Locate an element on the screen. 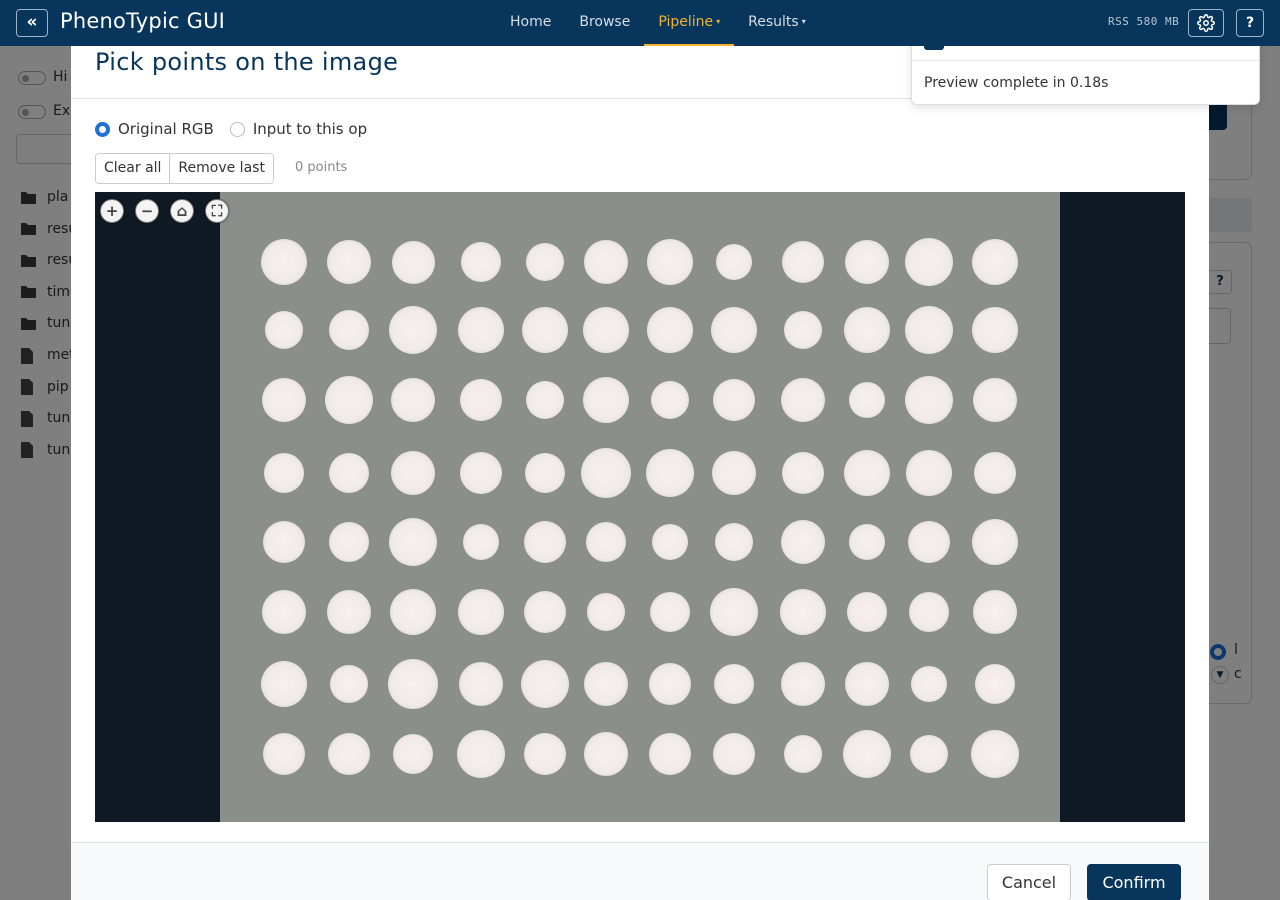  home-icon: ⌂ is located at coordinates (182, 211).